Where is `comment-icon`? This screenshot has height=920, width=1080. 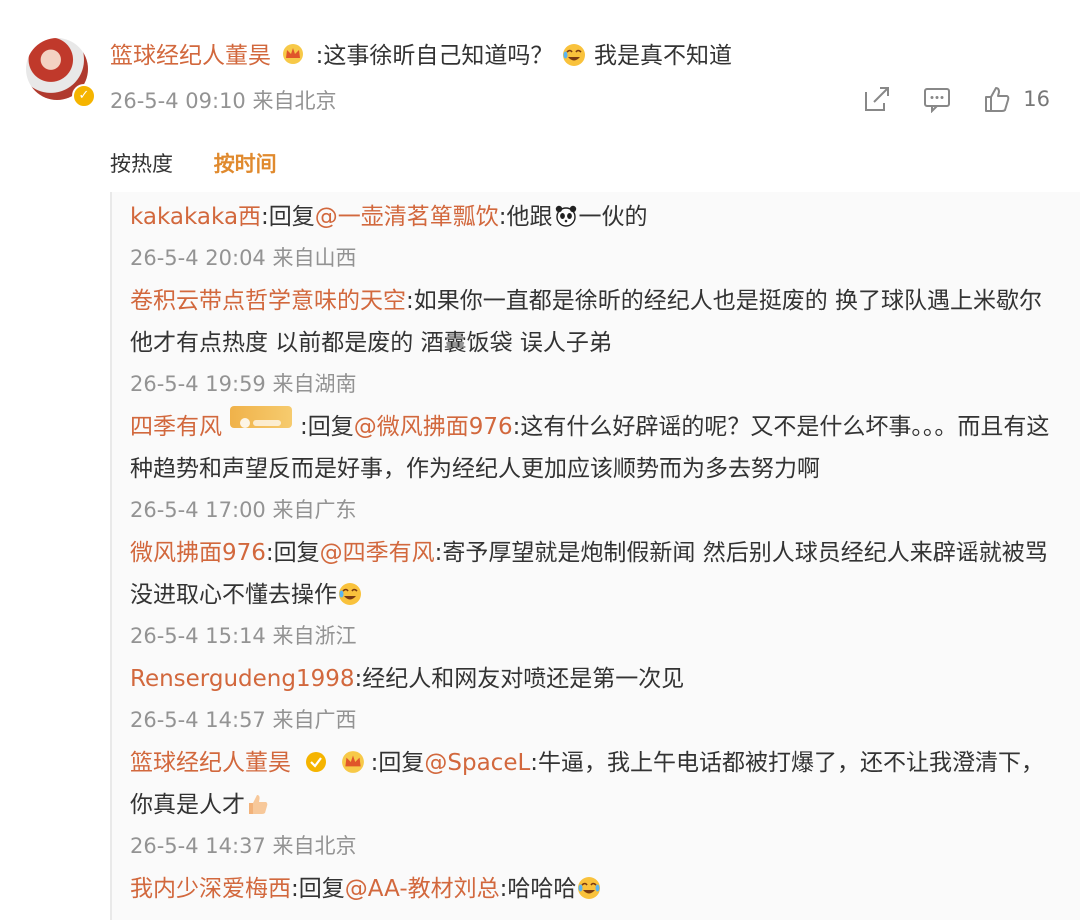
comment-icon is located at coordinates (937, 99).